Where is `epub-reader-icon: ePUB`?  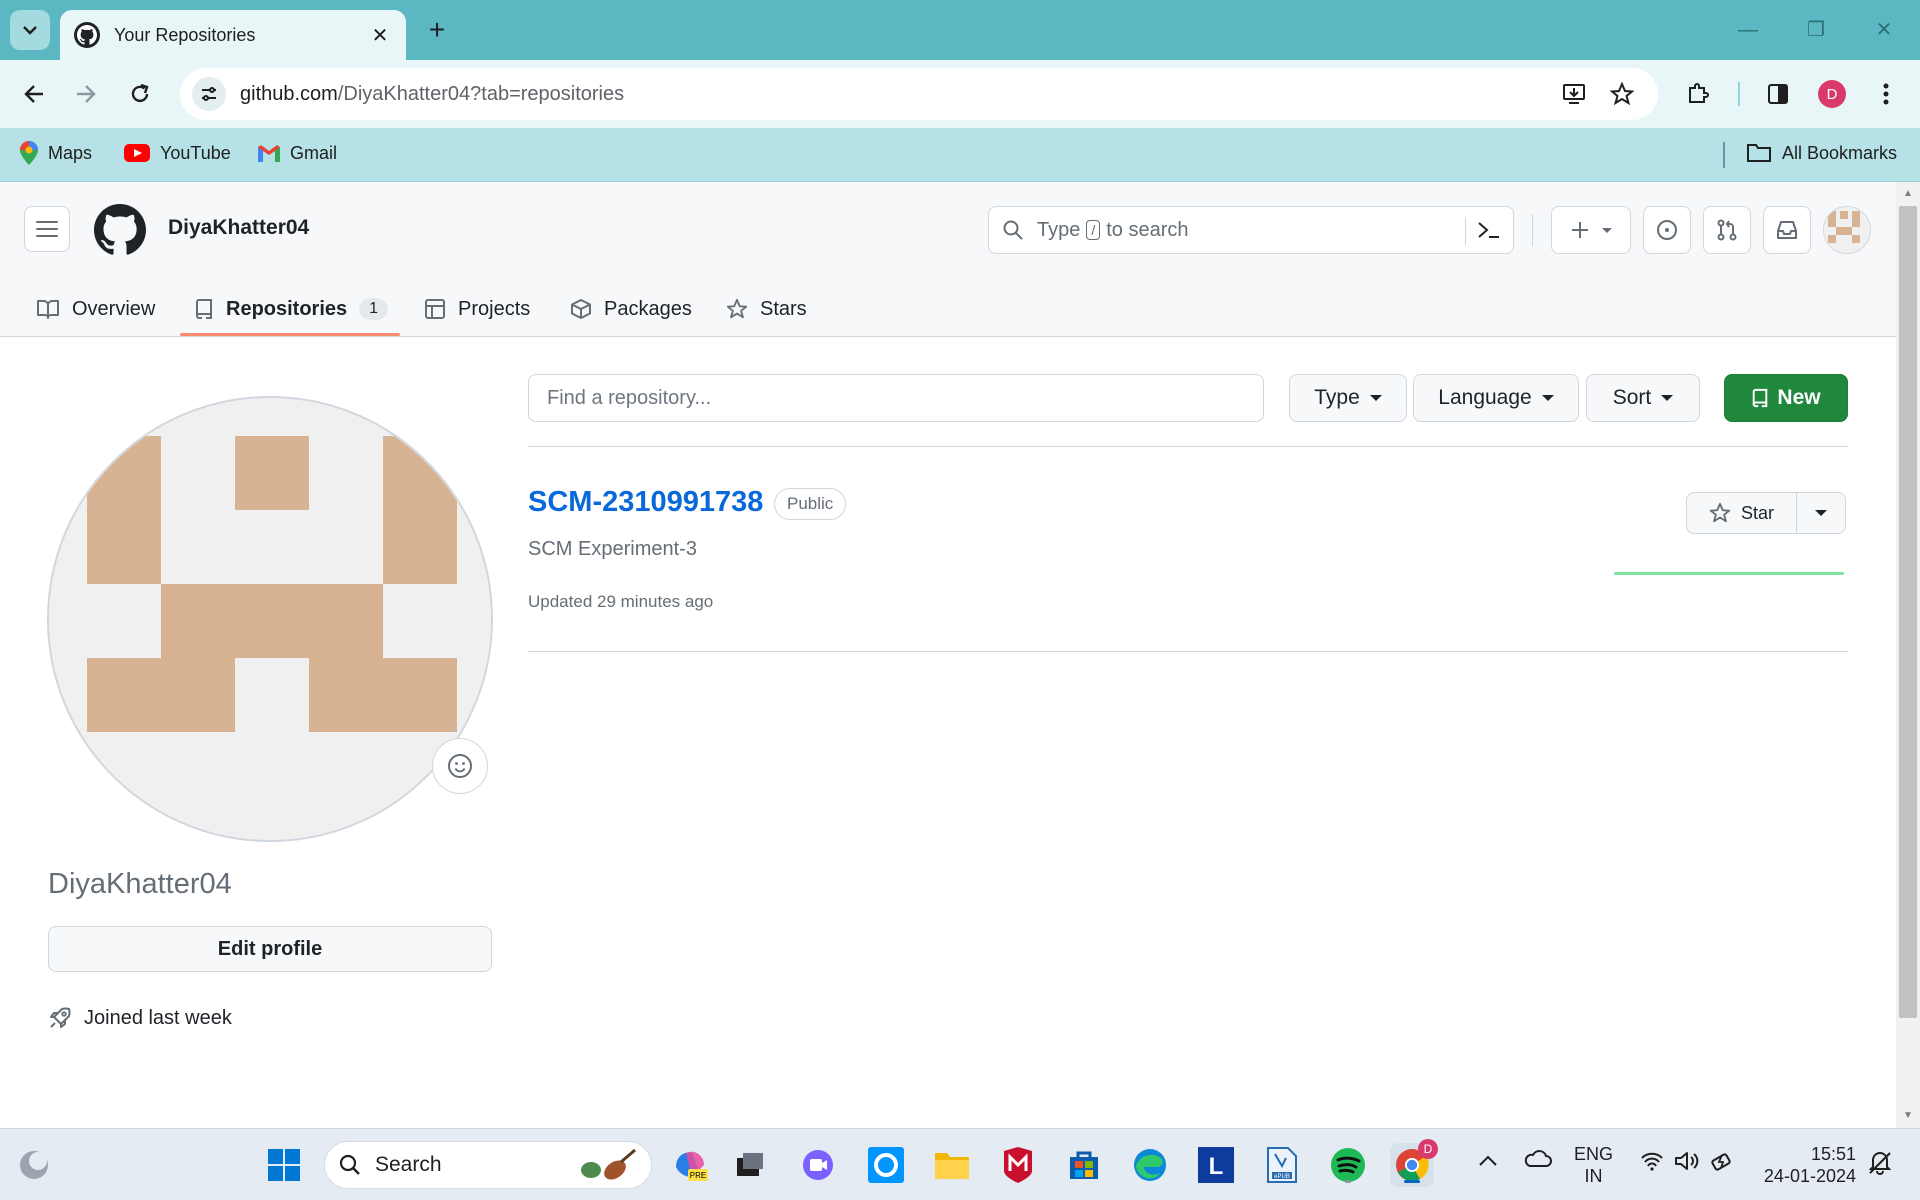
epub-reader-icon: ePUB is located at coordinates (1282, 1165).